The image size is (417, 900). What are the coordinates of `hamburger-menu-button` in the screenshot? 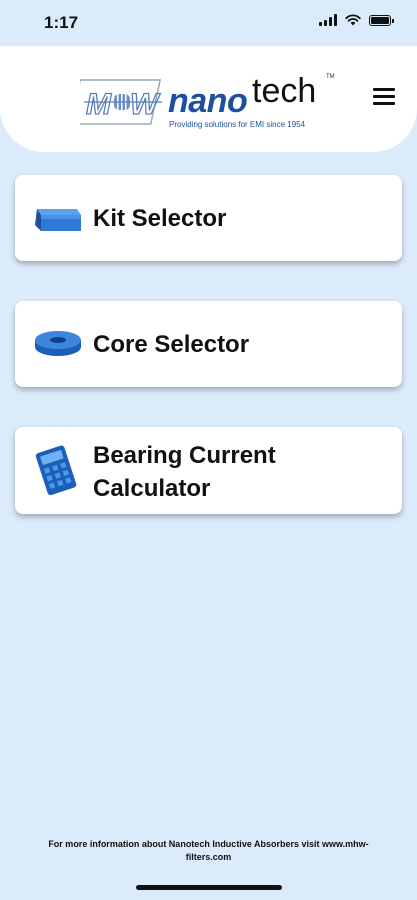 It's located at (384, 97).